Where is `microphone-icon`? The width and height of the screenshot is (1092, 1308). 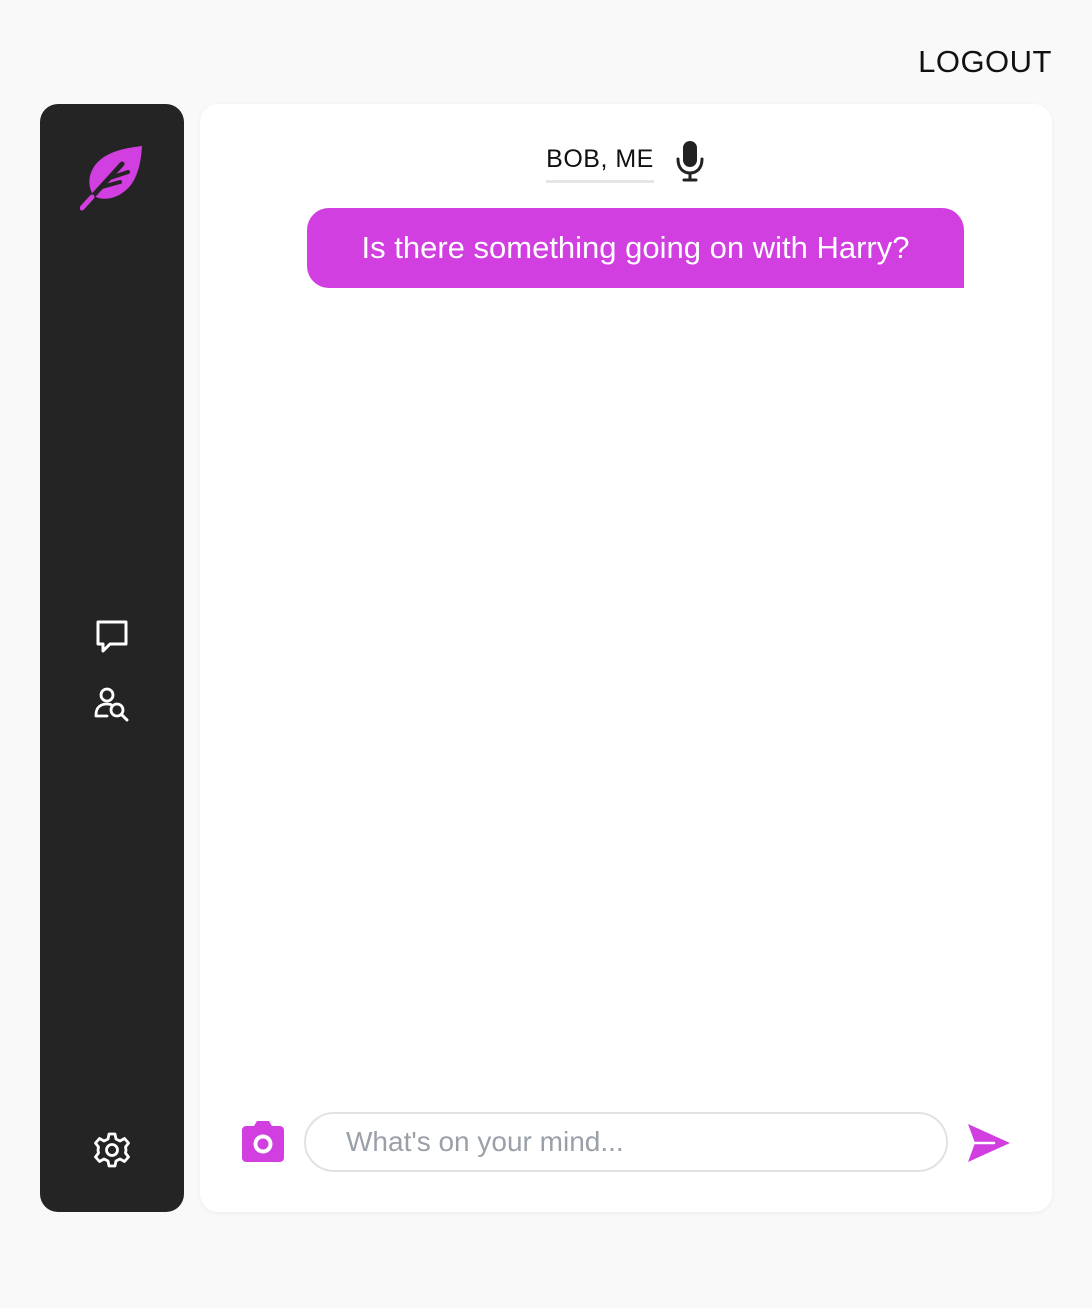 microphone-icon is located at coordinates (690, 161).